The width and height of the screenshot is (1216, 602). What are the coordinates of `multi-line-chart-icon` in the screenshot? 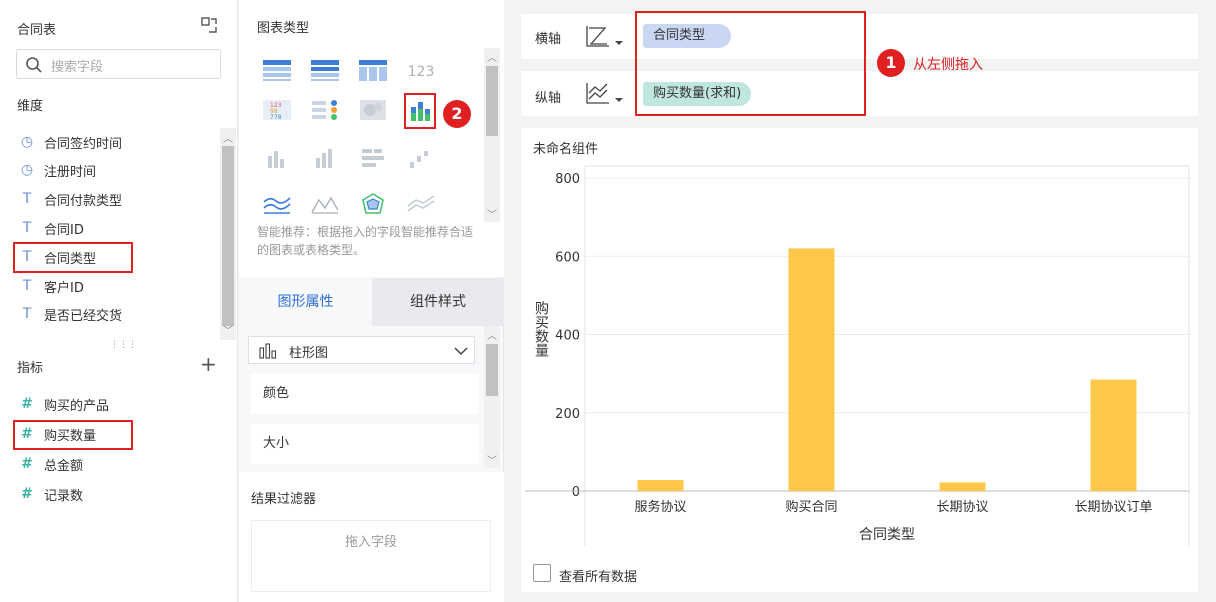 It's located at (421, 204).